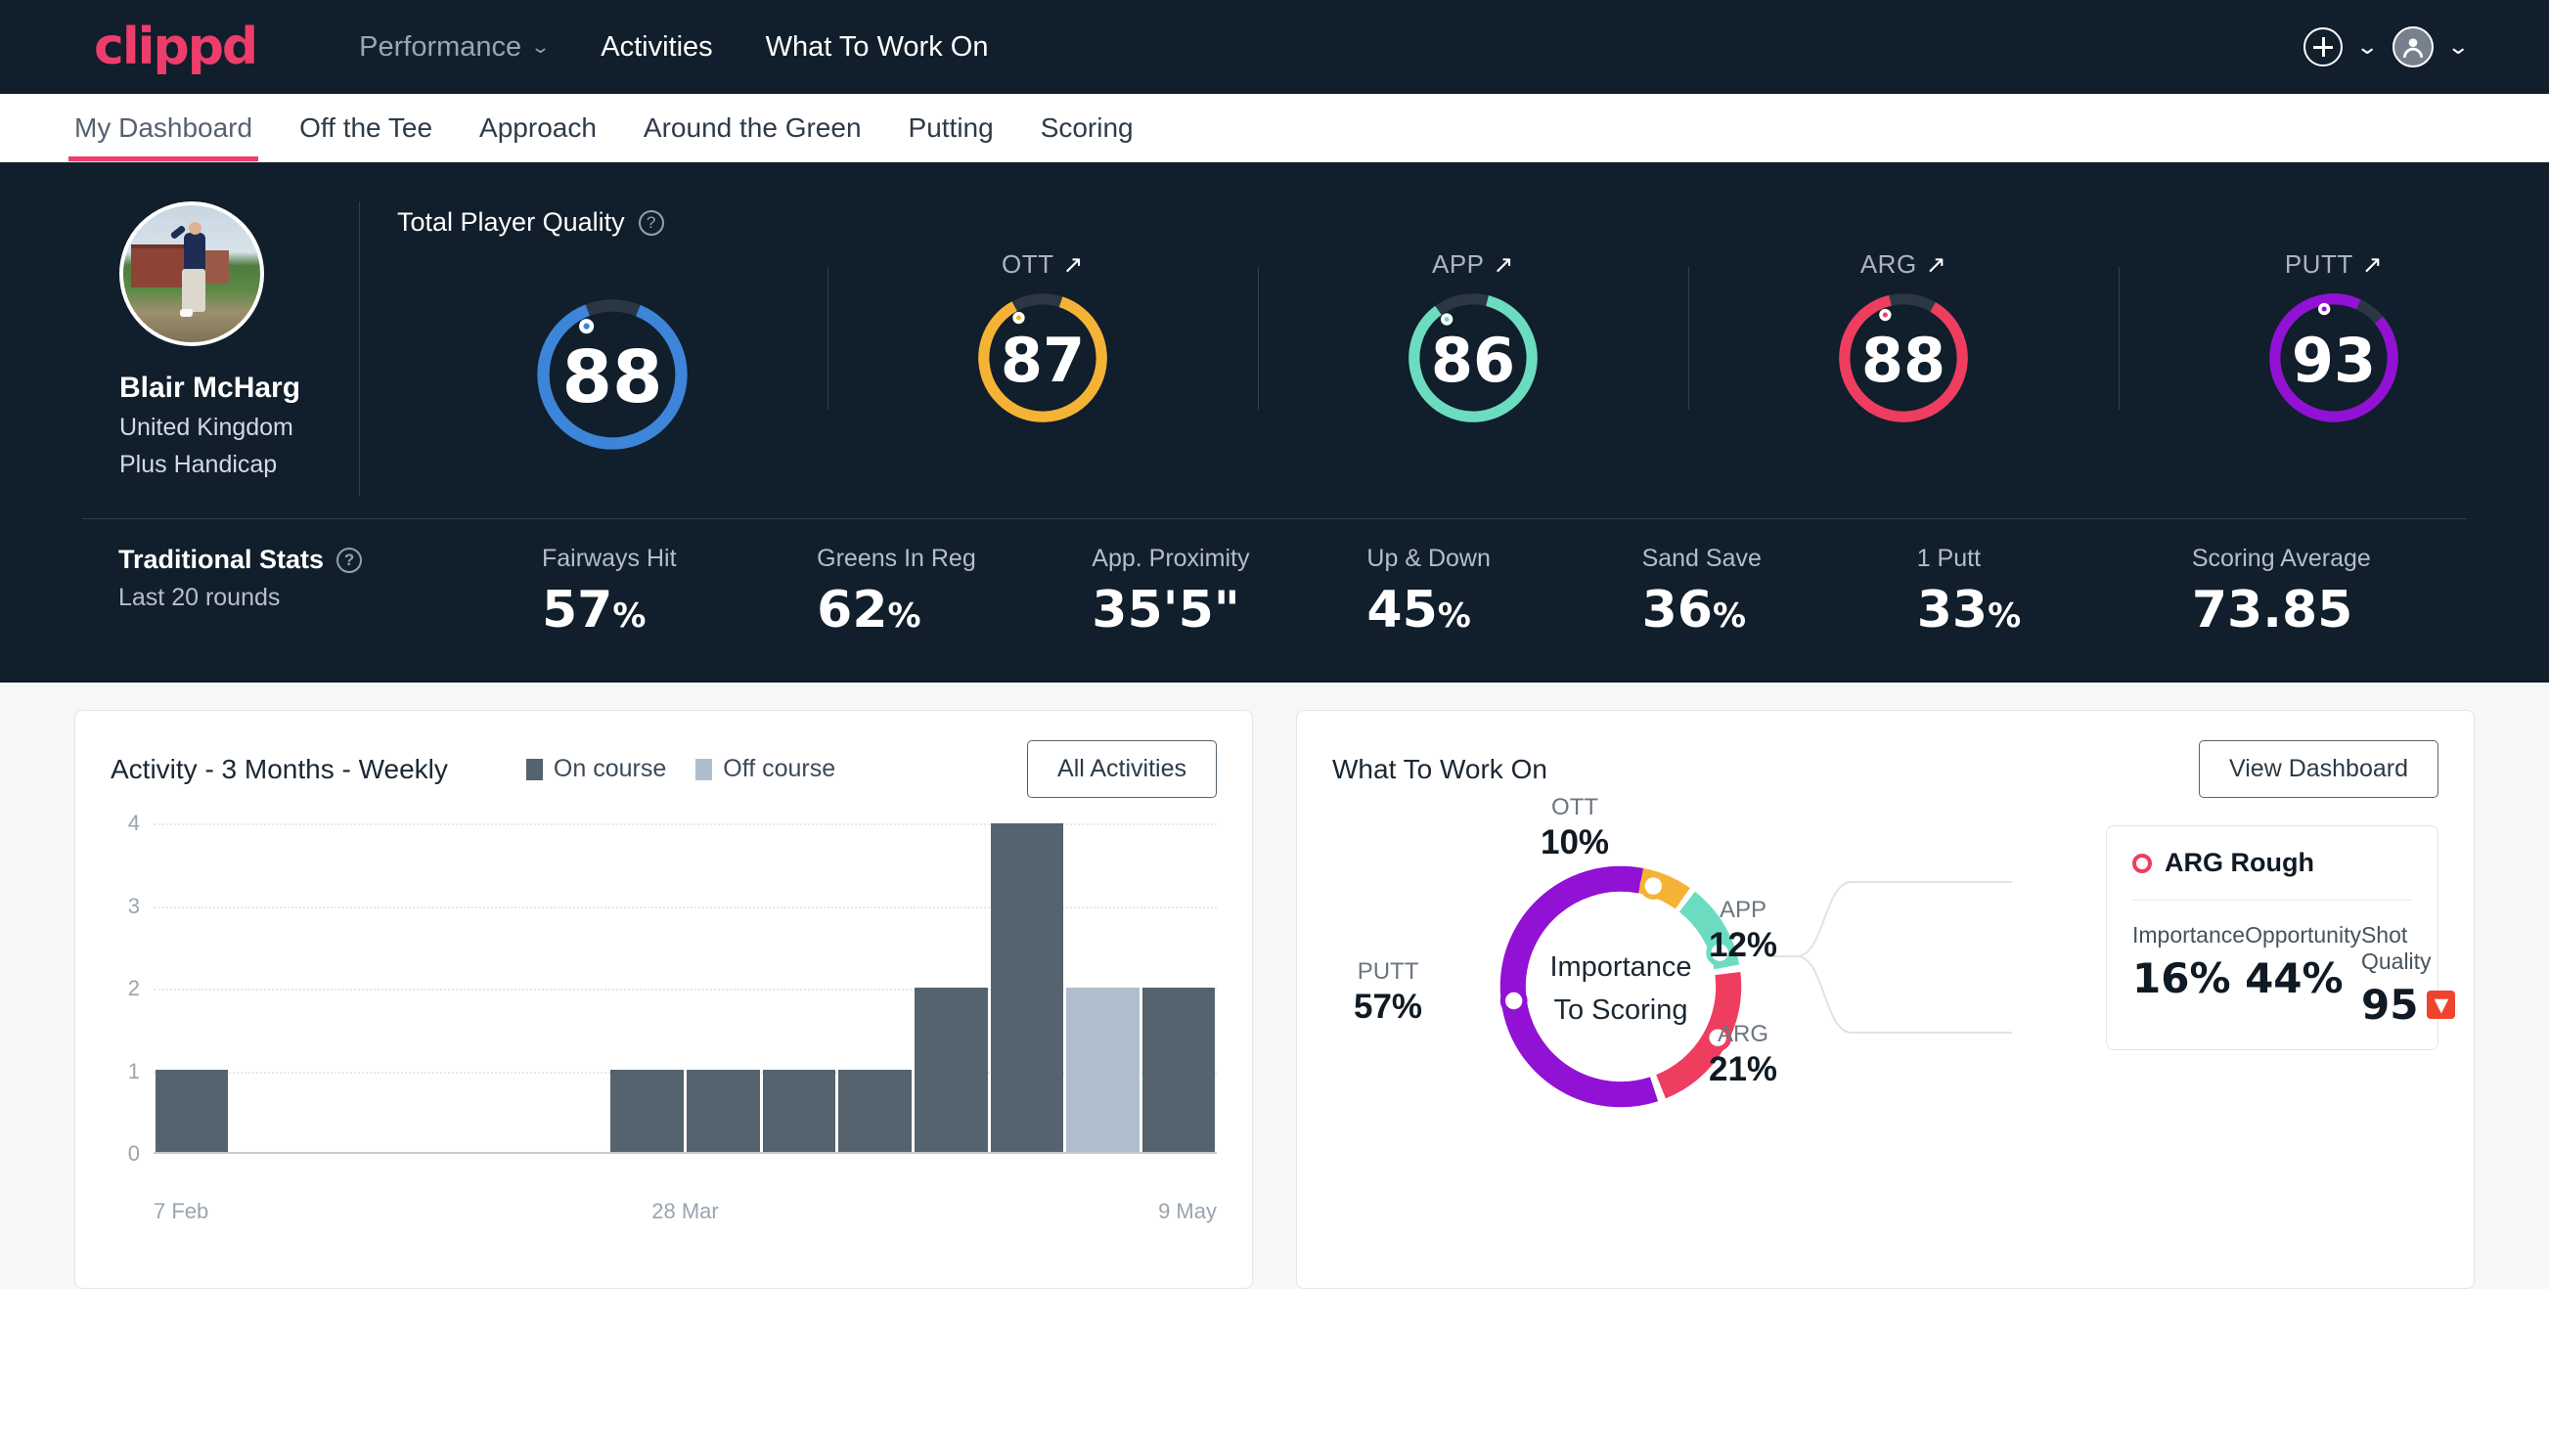 This screenshot has width=2549, height=1456. Describe the element at coordinates (1575, 842) in the screenshot. I see `donut-label-ott-value: 10%` at that location.